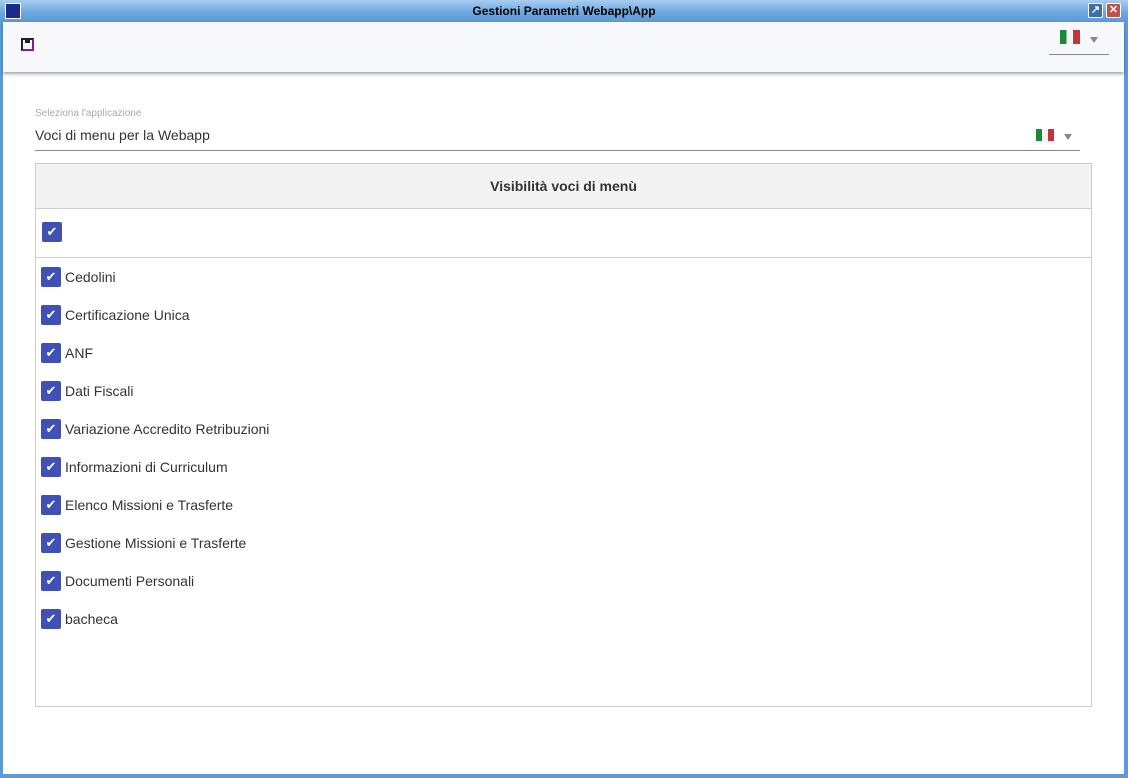  What do you see at coordinates (563, 186) in the screenshot?
I see `panel-header: Visibilità voci di menù` at bounding box center [563, 186].